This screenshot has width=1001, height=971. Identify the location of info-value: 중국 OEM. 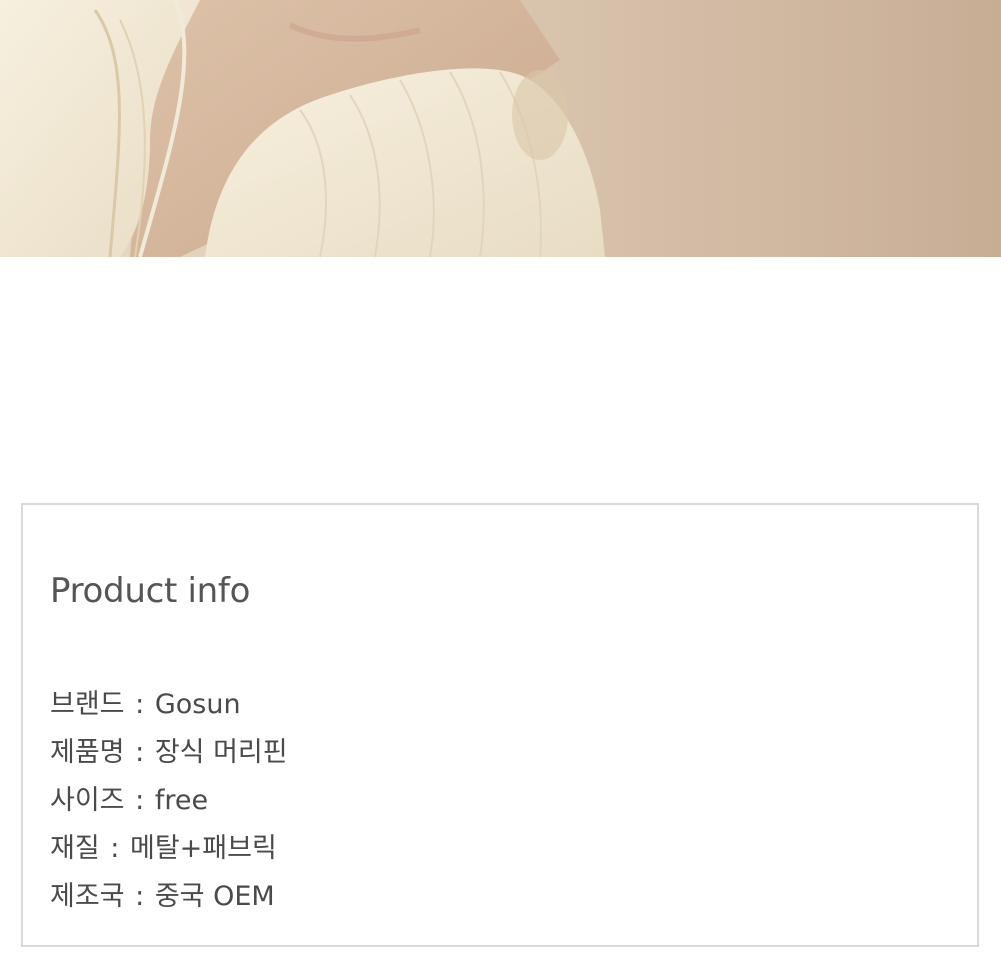
(214, 896).